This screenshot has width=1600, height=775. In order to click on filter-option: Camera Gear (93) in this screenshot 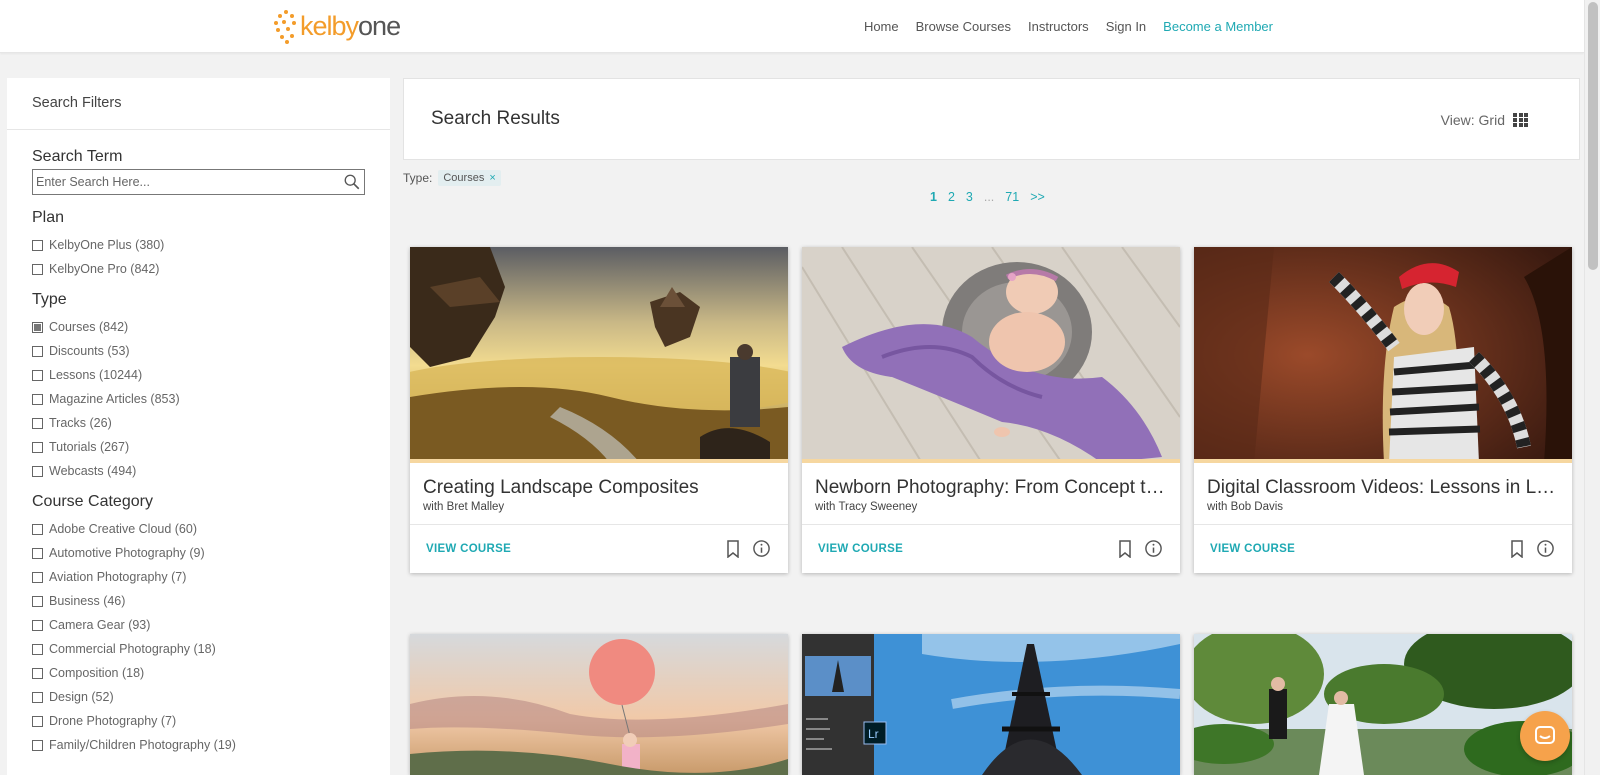, I will do `click(198, 625)`.